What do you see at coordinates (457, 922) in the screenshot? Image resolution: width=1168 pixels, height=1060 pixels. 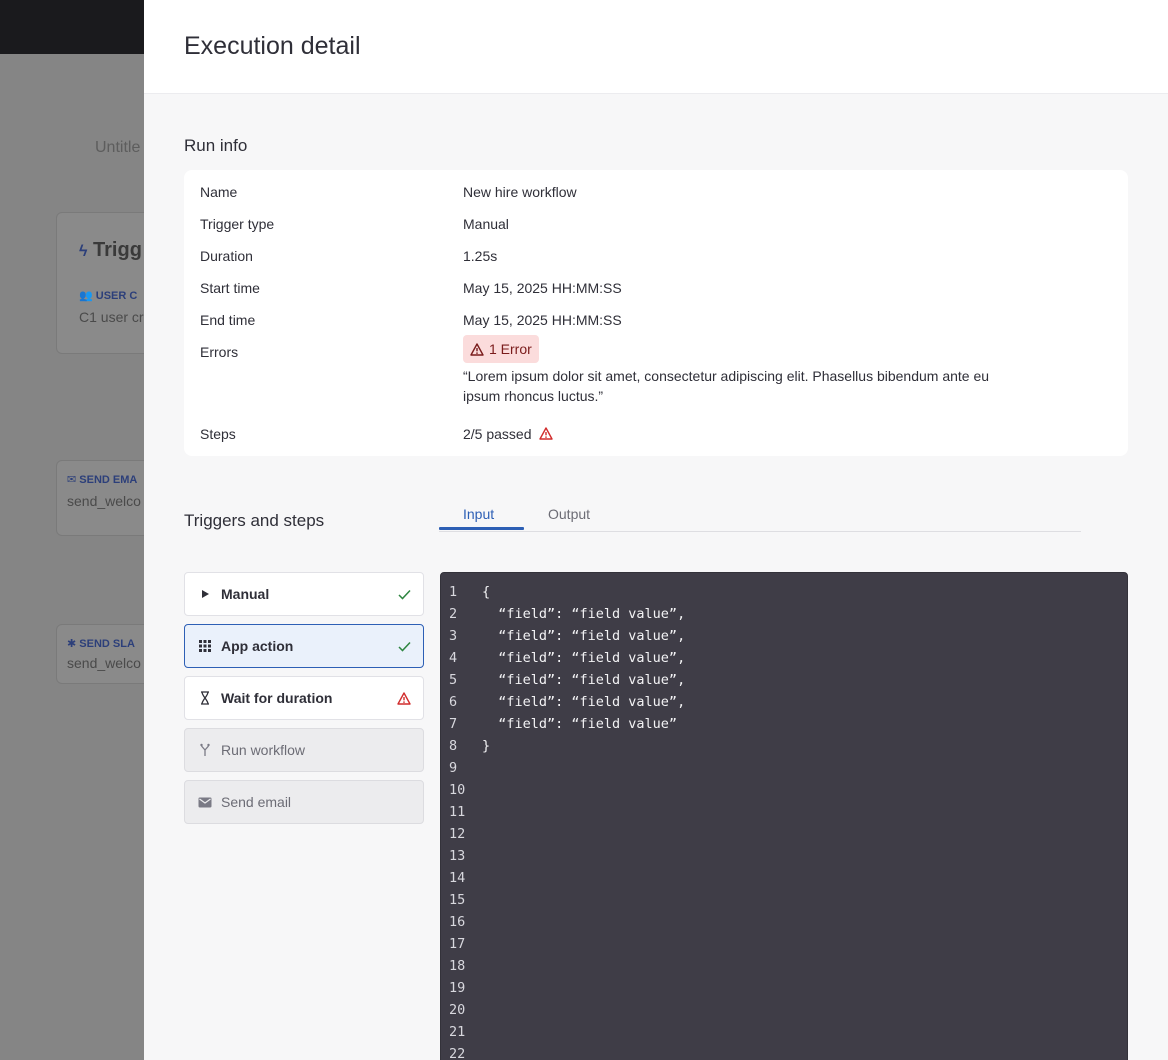 I see `line-number: 16` at bounding box center [457, 922].